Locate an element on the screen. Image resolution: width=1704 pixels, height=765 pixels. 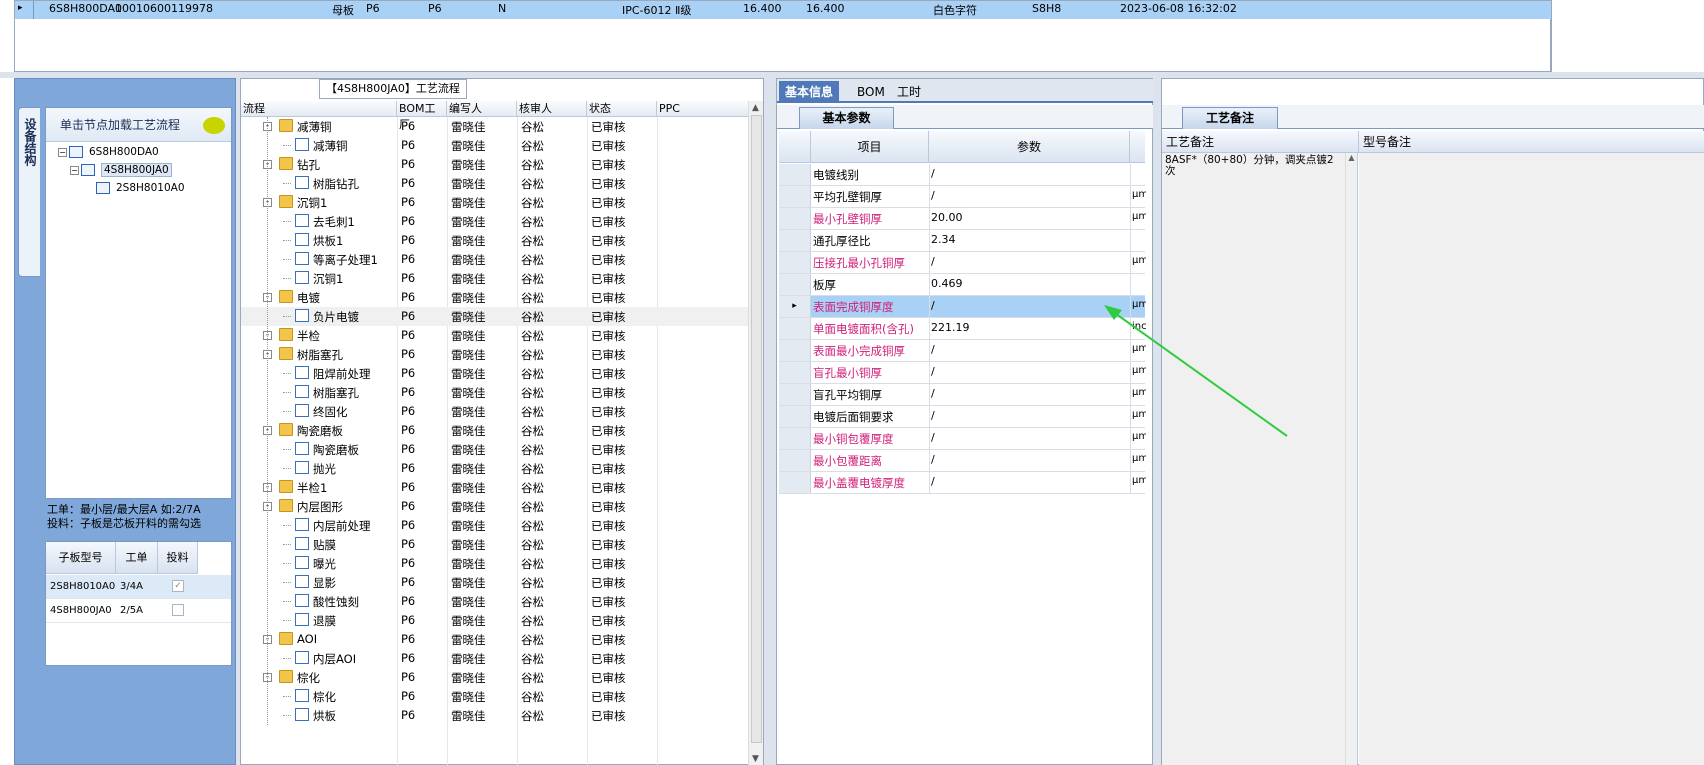
remark-scrollbar: ▲ is located at coordinates (1351, 459).